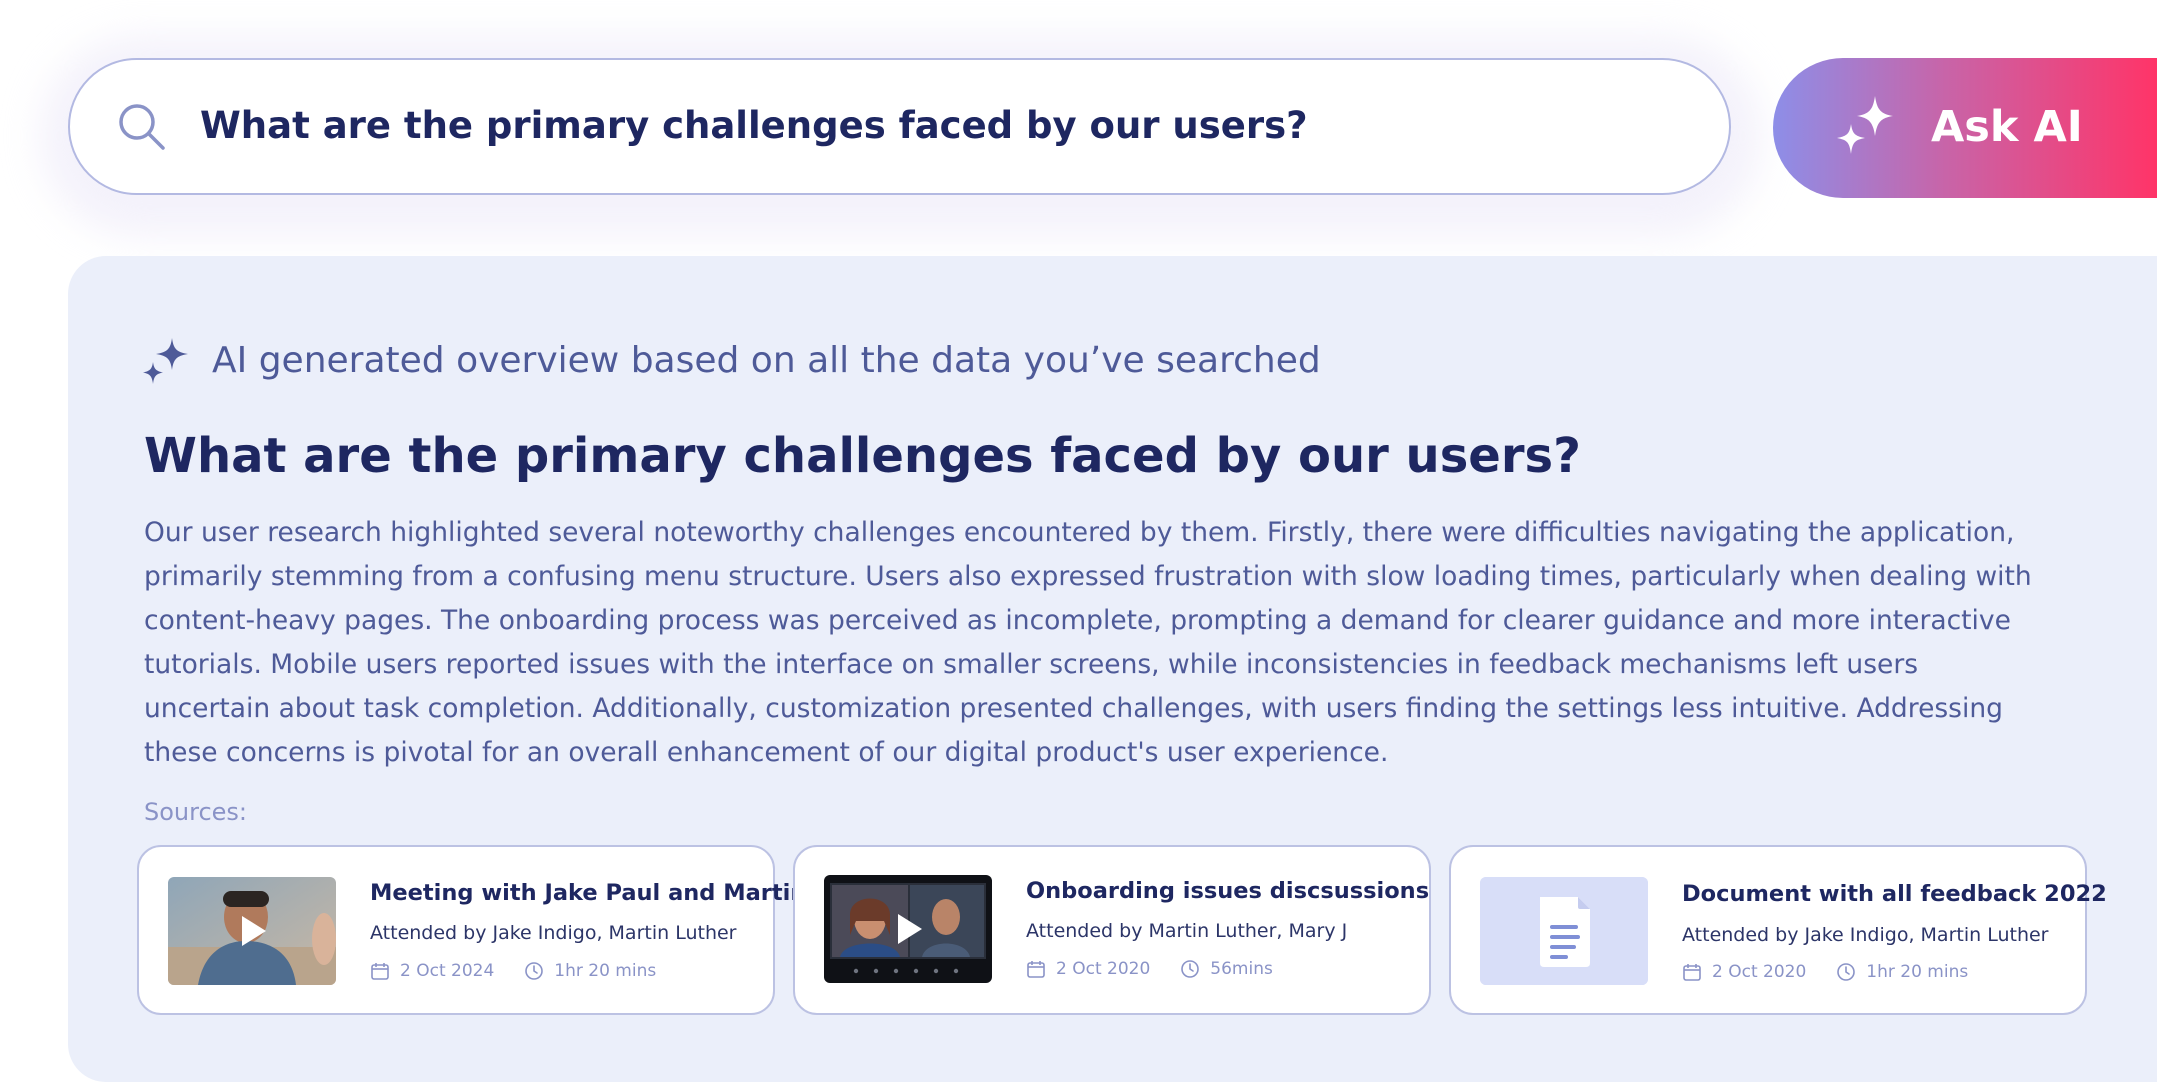 This screenshot has height=1082, width=2157. Describe the element at coordinates (1241, 969) in the screenshot. I see `source-duration: 56mins` at that location.